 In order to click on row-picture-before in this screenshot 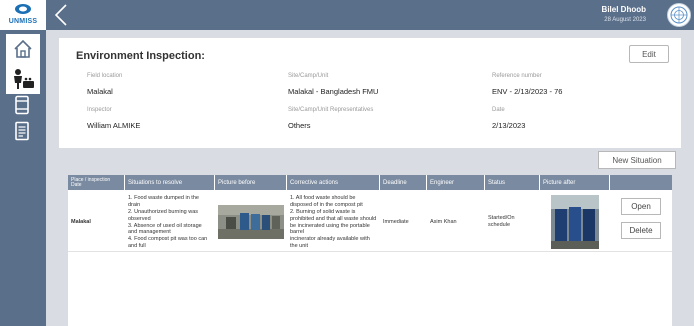, I will do `click(251, 222)`.